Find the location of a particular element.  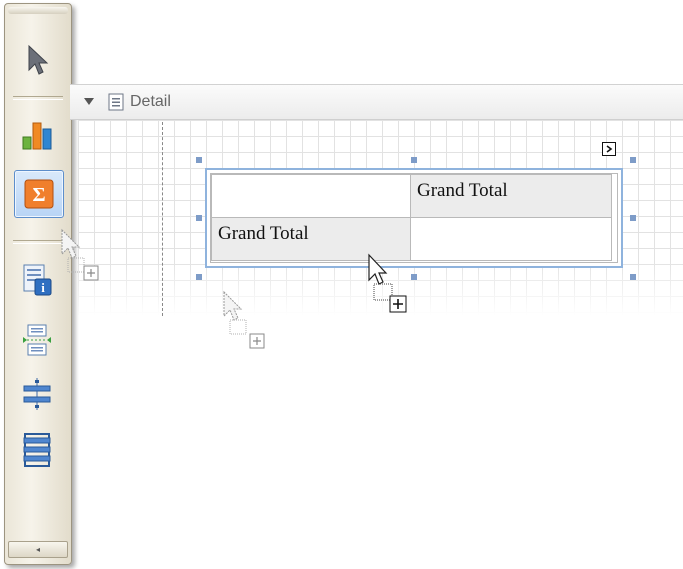

sigma-icon: Σ is located at coordinates (39, 194).